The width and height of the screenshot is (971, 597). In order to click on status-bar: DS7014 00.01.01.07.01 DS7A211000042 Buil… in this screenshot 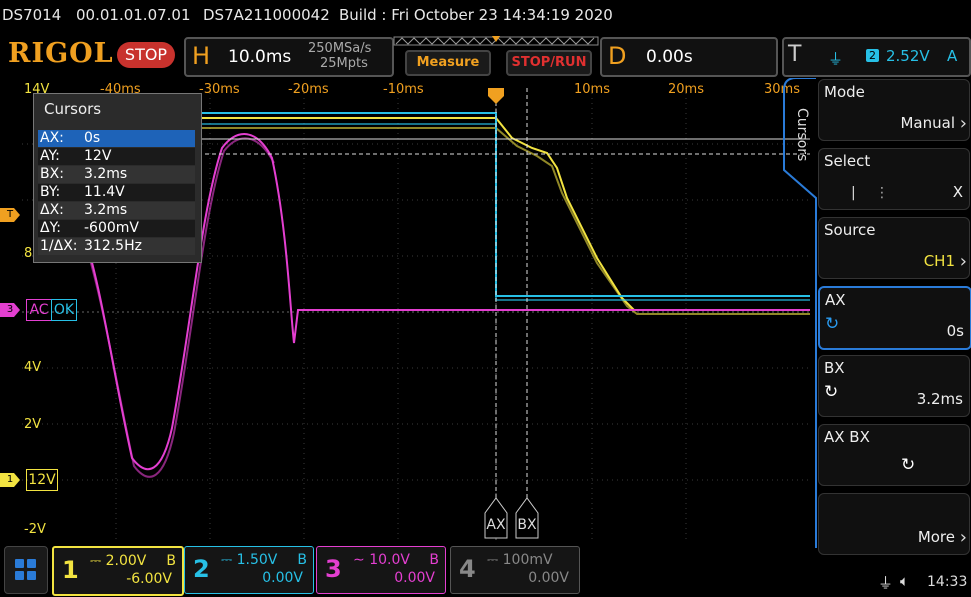, I will do `click(485, 17)`.